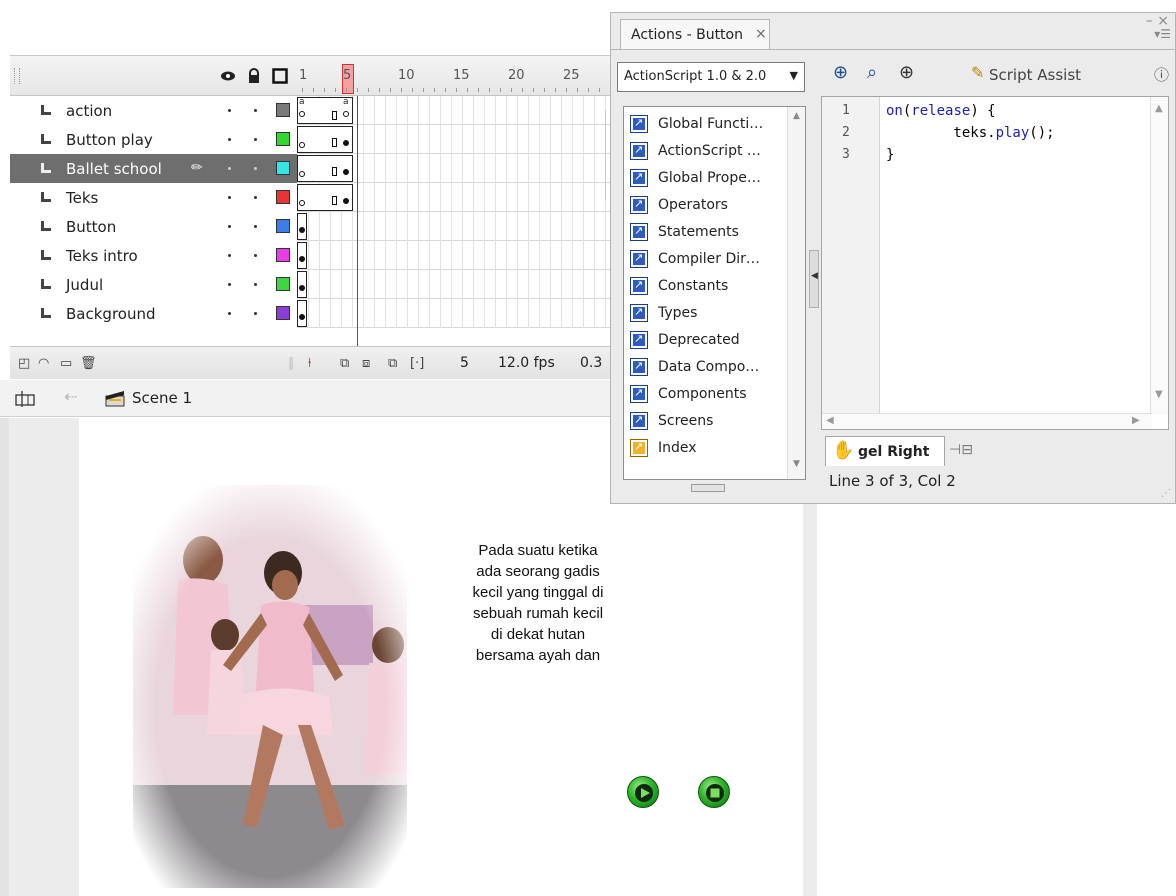  What do you see at coordinates (228, 76) in the screenshot?
I see `eye-icon` at bounding box center [228, 76].